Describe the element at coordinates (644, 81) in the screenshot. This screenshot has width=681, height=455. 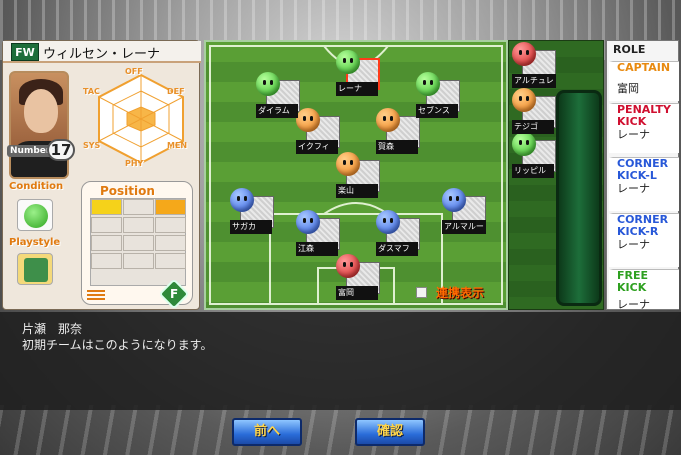
I see `role-captain: CAPTAIN 富岡` at that location.